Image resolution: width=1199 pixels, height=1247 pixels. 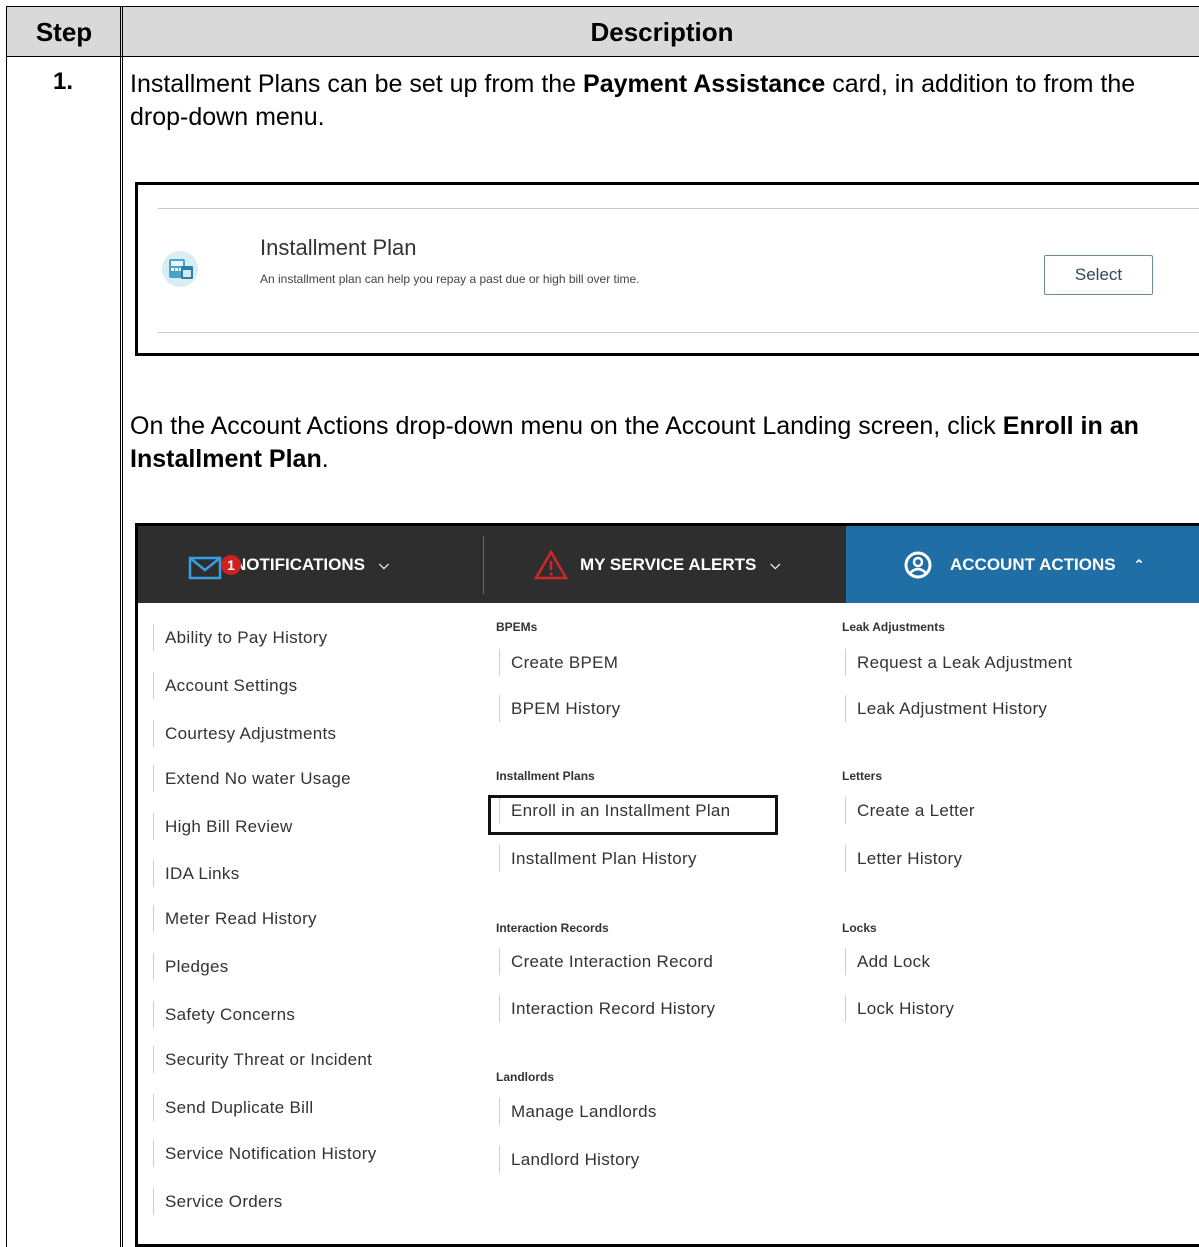 What do you see at coordinates (910, 810) in the screenshot?
I see `menu-item-create-letter: Create a Letter` at bounding box center [910, 810].